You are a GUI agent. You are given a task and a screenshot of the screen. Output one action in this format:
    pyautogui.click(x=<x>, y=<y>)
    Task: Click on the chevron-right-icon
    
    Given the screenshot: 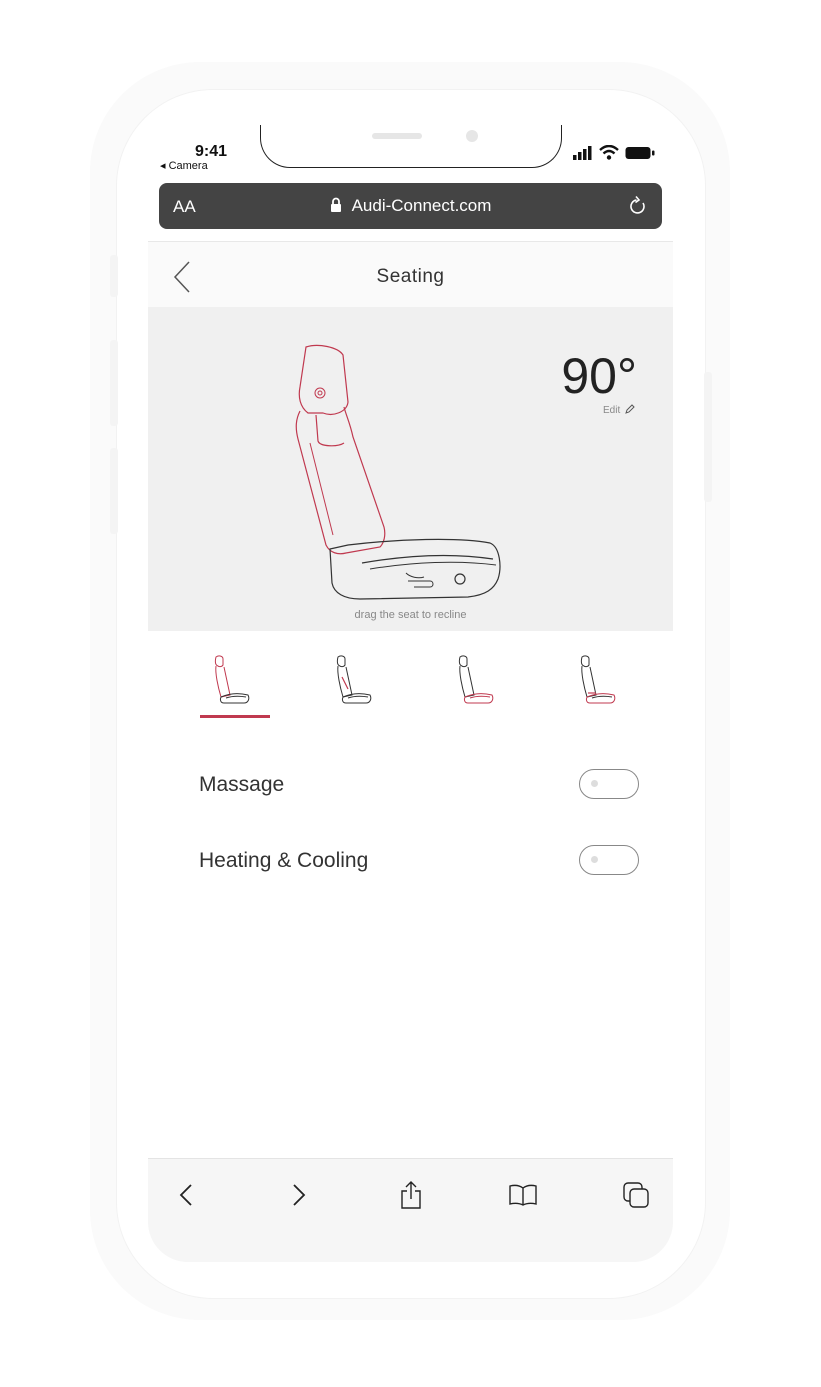 What is the action you would take?
    pyautogui.click(x=299, y=1195)
    